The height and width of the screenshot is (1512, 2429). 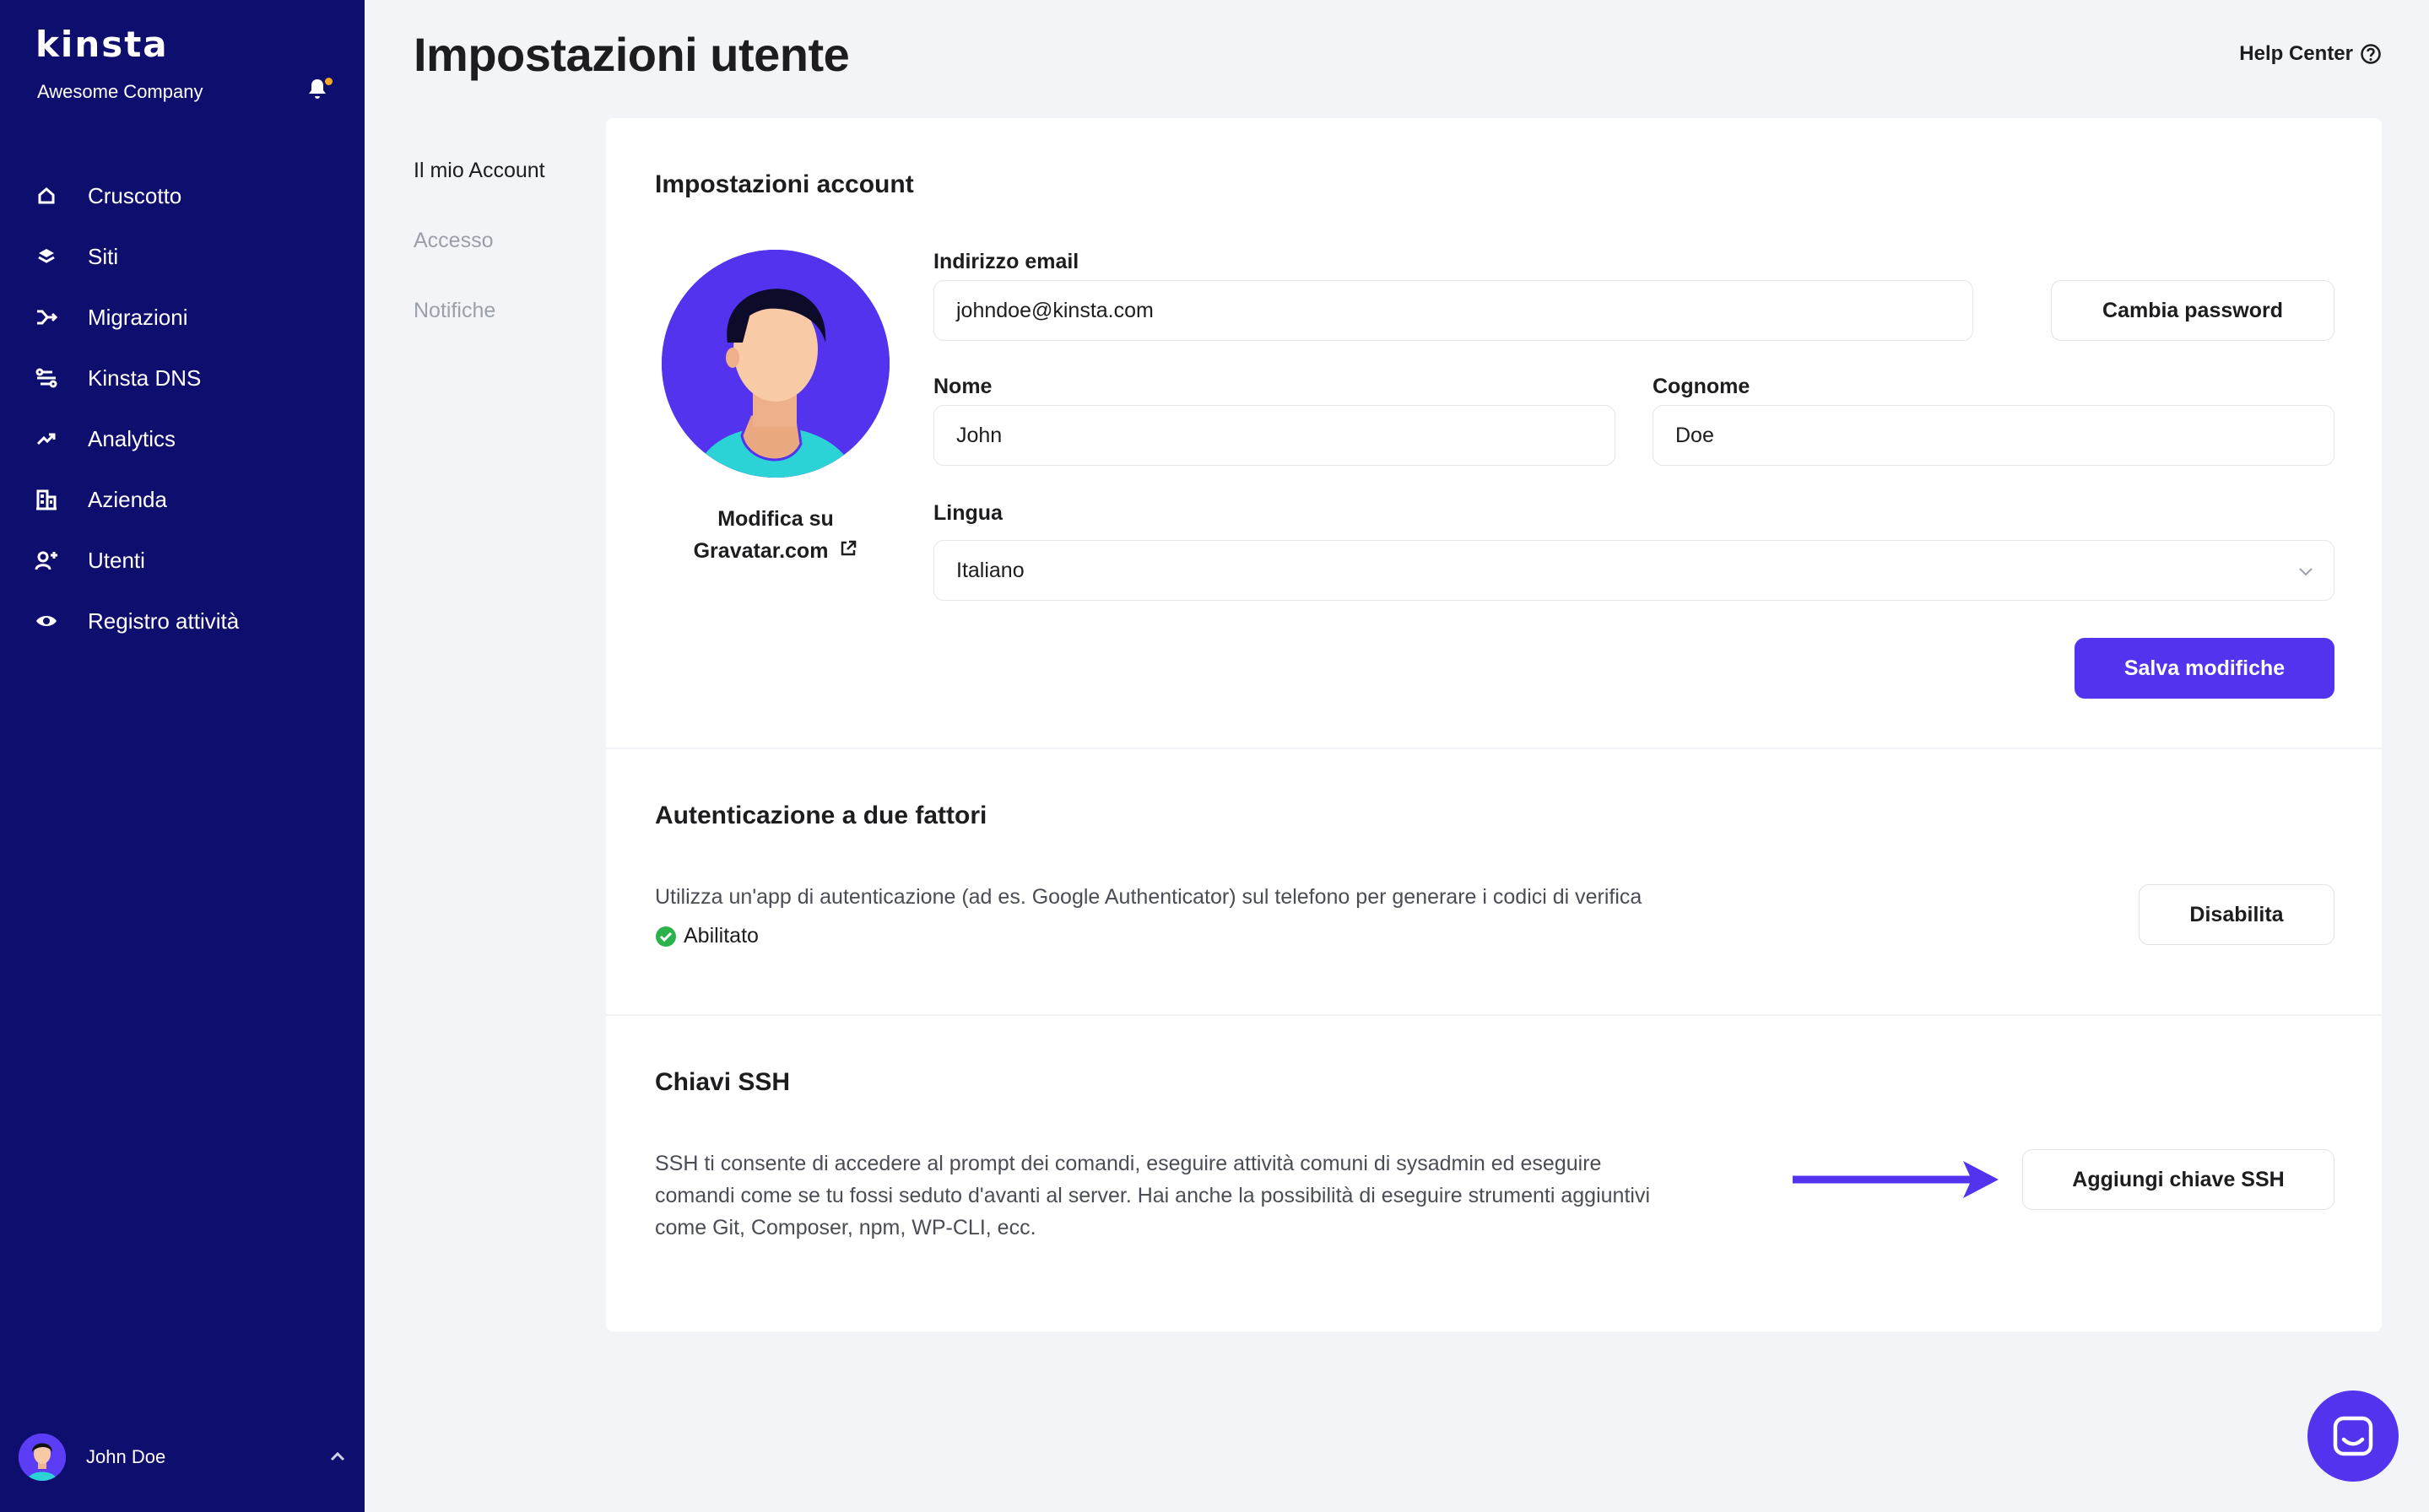 I want to click on email-label: Indirizzo email, so click(x=1006, y=261).